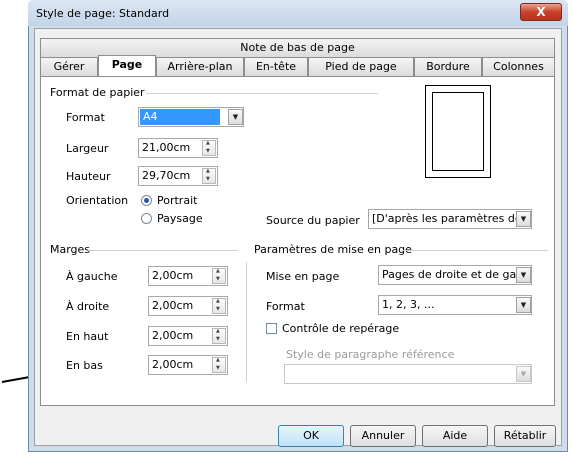  Describe the element at coordinates (523, 305) in the screenshot. I see `format-numerotation-dropdown-icon: ▼` at that location.